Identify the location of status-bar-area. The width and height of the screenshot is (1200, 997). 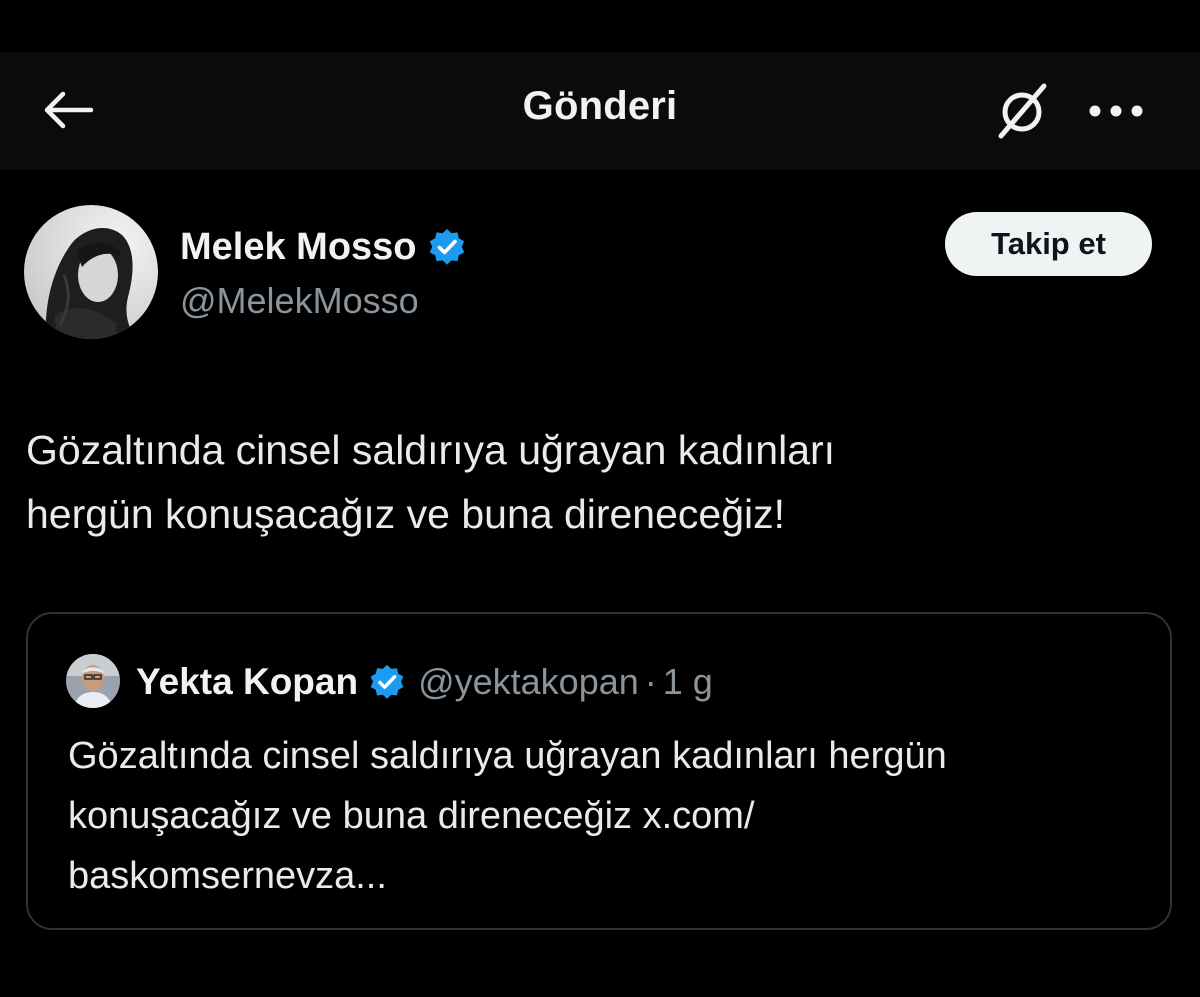
(600, 26).